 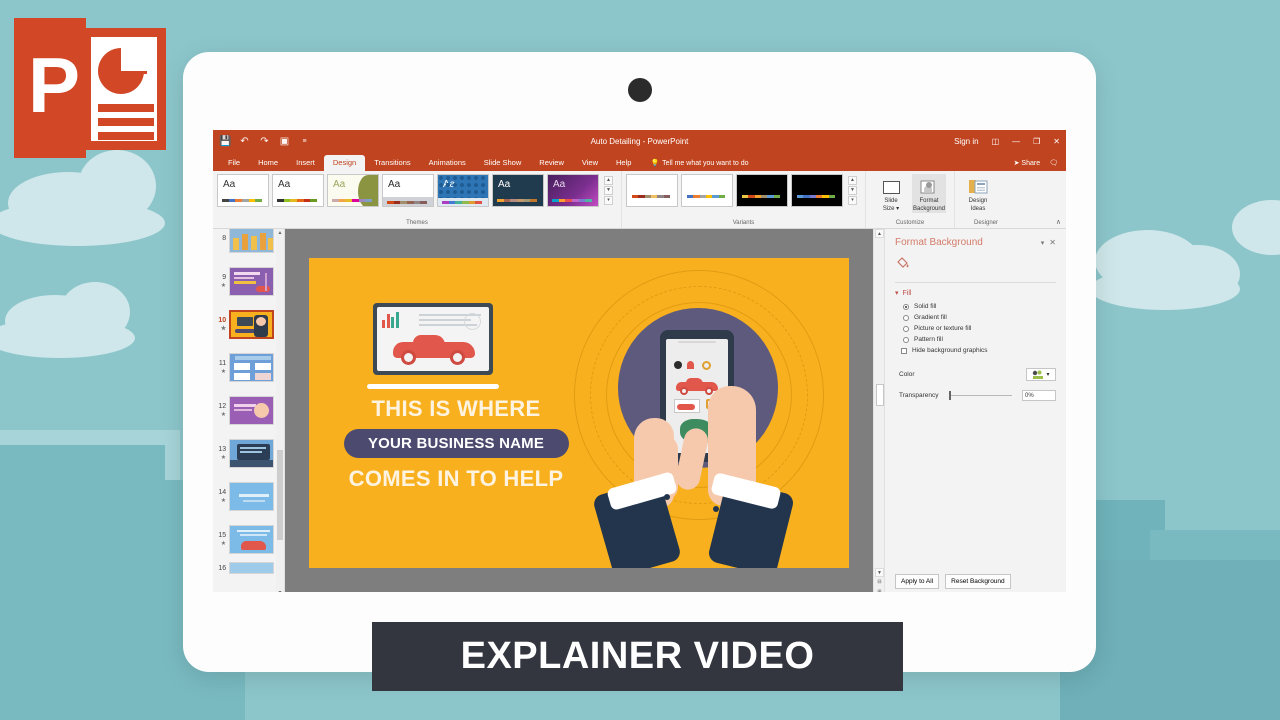 I want to click on share-button: ➤ Share, so click(x=1027, y=163).